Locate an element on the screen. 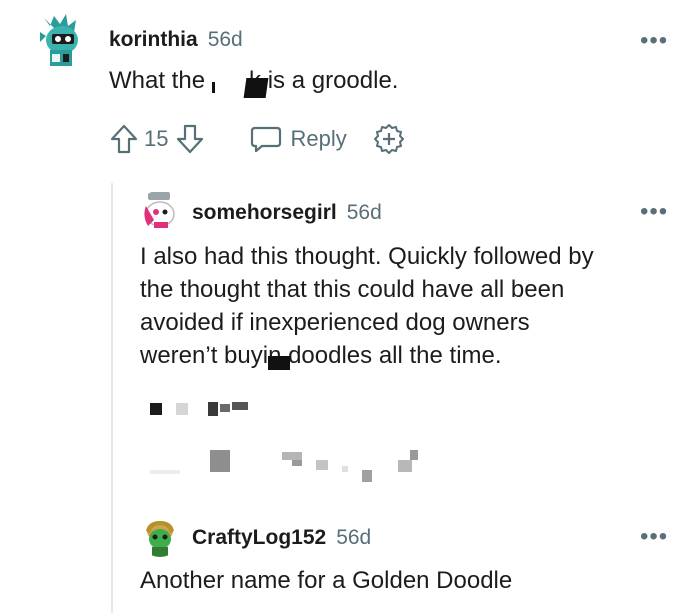 Image resolution: width=700 pixels, height=613 pixels. comment-text-part: What the is located at coordinates (157, 80).